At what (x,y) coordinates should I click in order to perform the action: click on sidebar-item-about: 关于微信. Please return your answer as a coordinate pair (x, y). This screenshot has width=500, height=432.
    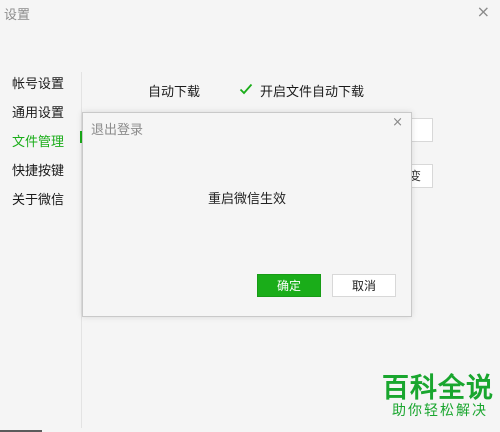
    Looking at the image, I should click on (38, 198).